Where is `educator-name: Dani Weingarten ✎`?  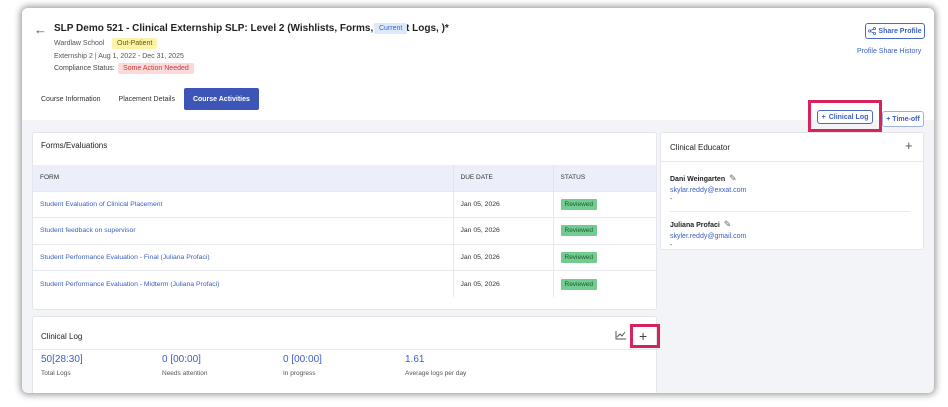 educator-name: Dani Weingarten ✎ is located at coordinates (703, 178).